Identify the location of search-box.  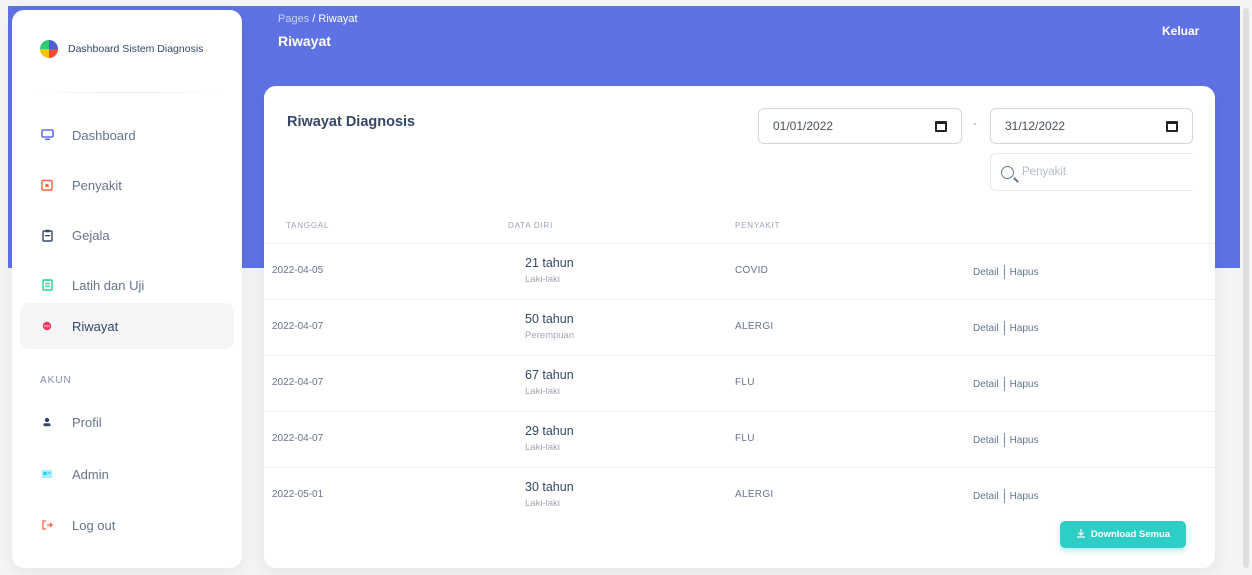
(1091, 172).